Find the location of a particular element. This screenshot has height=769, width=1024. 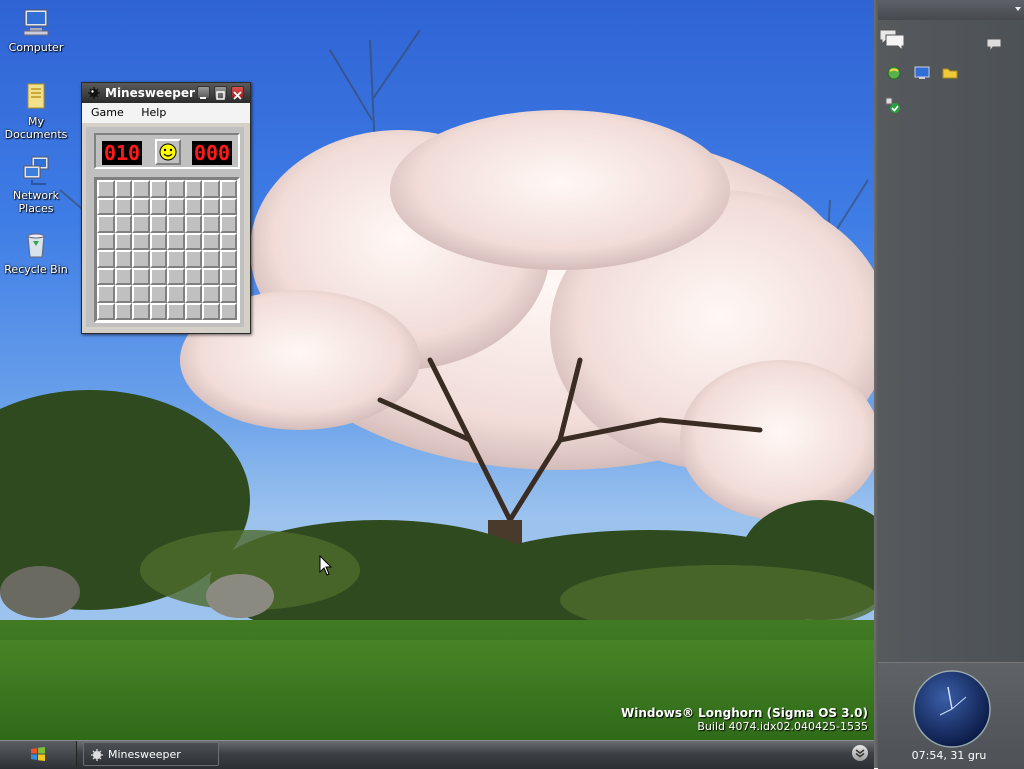

menu-game: Game is located at coordinates (107, 112).